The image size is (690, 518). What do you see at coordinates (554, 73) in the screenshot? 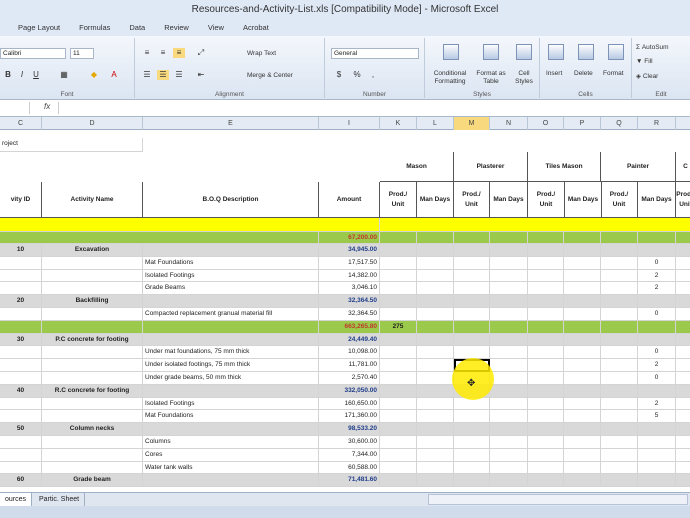
I see `insert-button: Insert` at bounding box center [554, 73].